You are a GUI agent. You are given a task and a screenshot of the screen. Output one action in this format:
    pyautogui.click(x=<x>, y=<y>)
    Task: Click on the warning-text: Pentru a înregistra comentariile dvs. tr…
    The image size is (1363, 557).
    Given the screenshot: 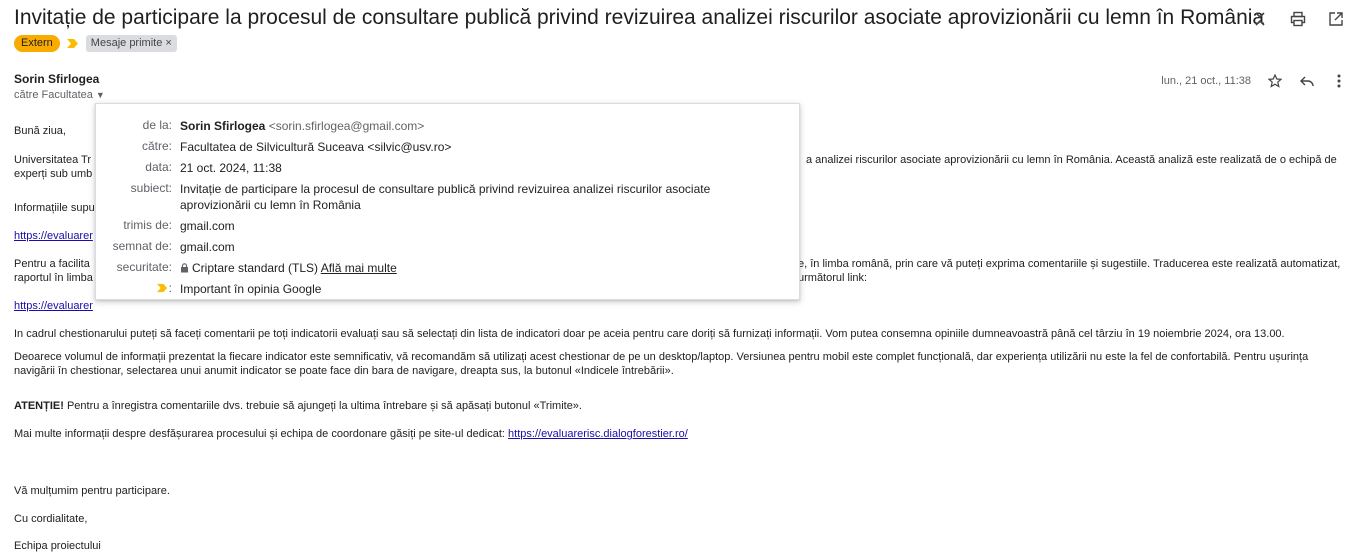 What is the action you would take?
    pyautogui.click(x=322, y=406)
    